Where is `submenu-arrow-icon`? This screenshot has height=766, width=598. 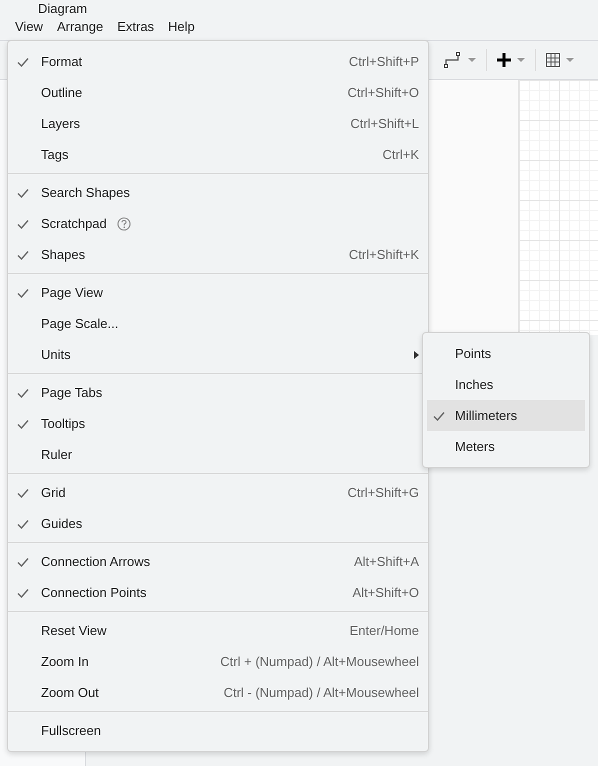 submenu-arrow-icon is located at coordinates (416, 354).